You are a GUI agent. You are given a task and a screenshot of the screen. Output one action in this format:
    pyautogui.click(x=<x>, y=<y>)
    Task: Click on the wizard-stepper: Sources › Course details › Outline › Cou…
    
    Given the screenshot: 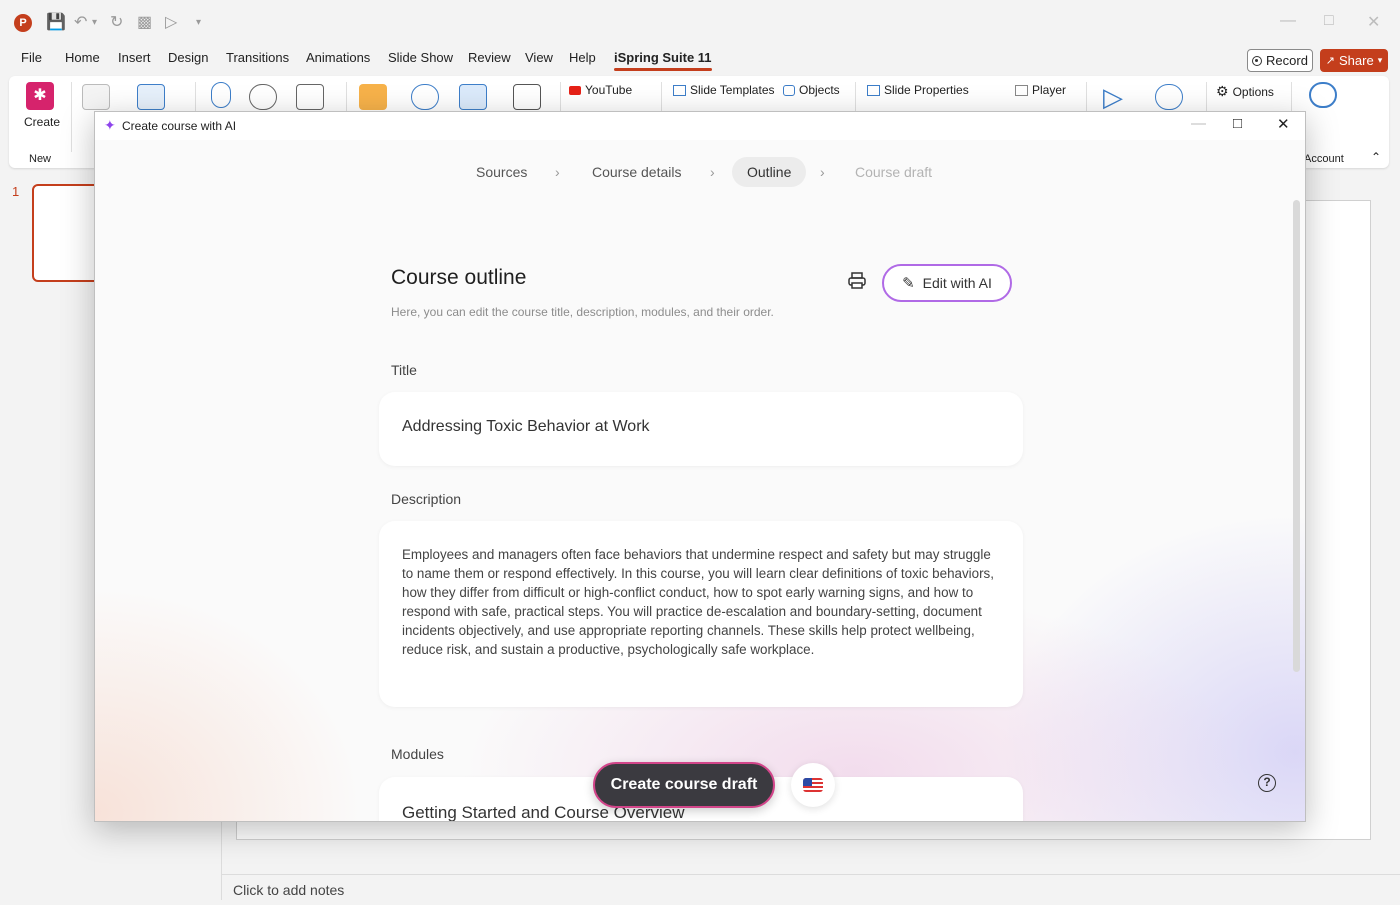 What is the action you would take?
    pyautogui.click(x=700, y=172)
    